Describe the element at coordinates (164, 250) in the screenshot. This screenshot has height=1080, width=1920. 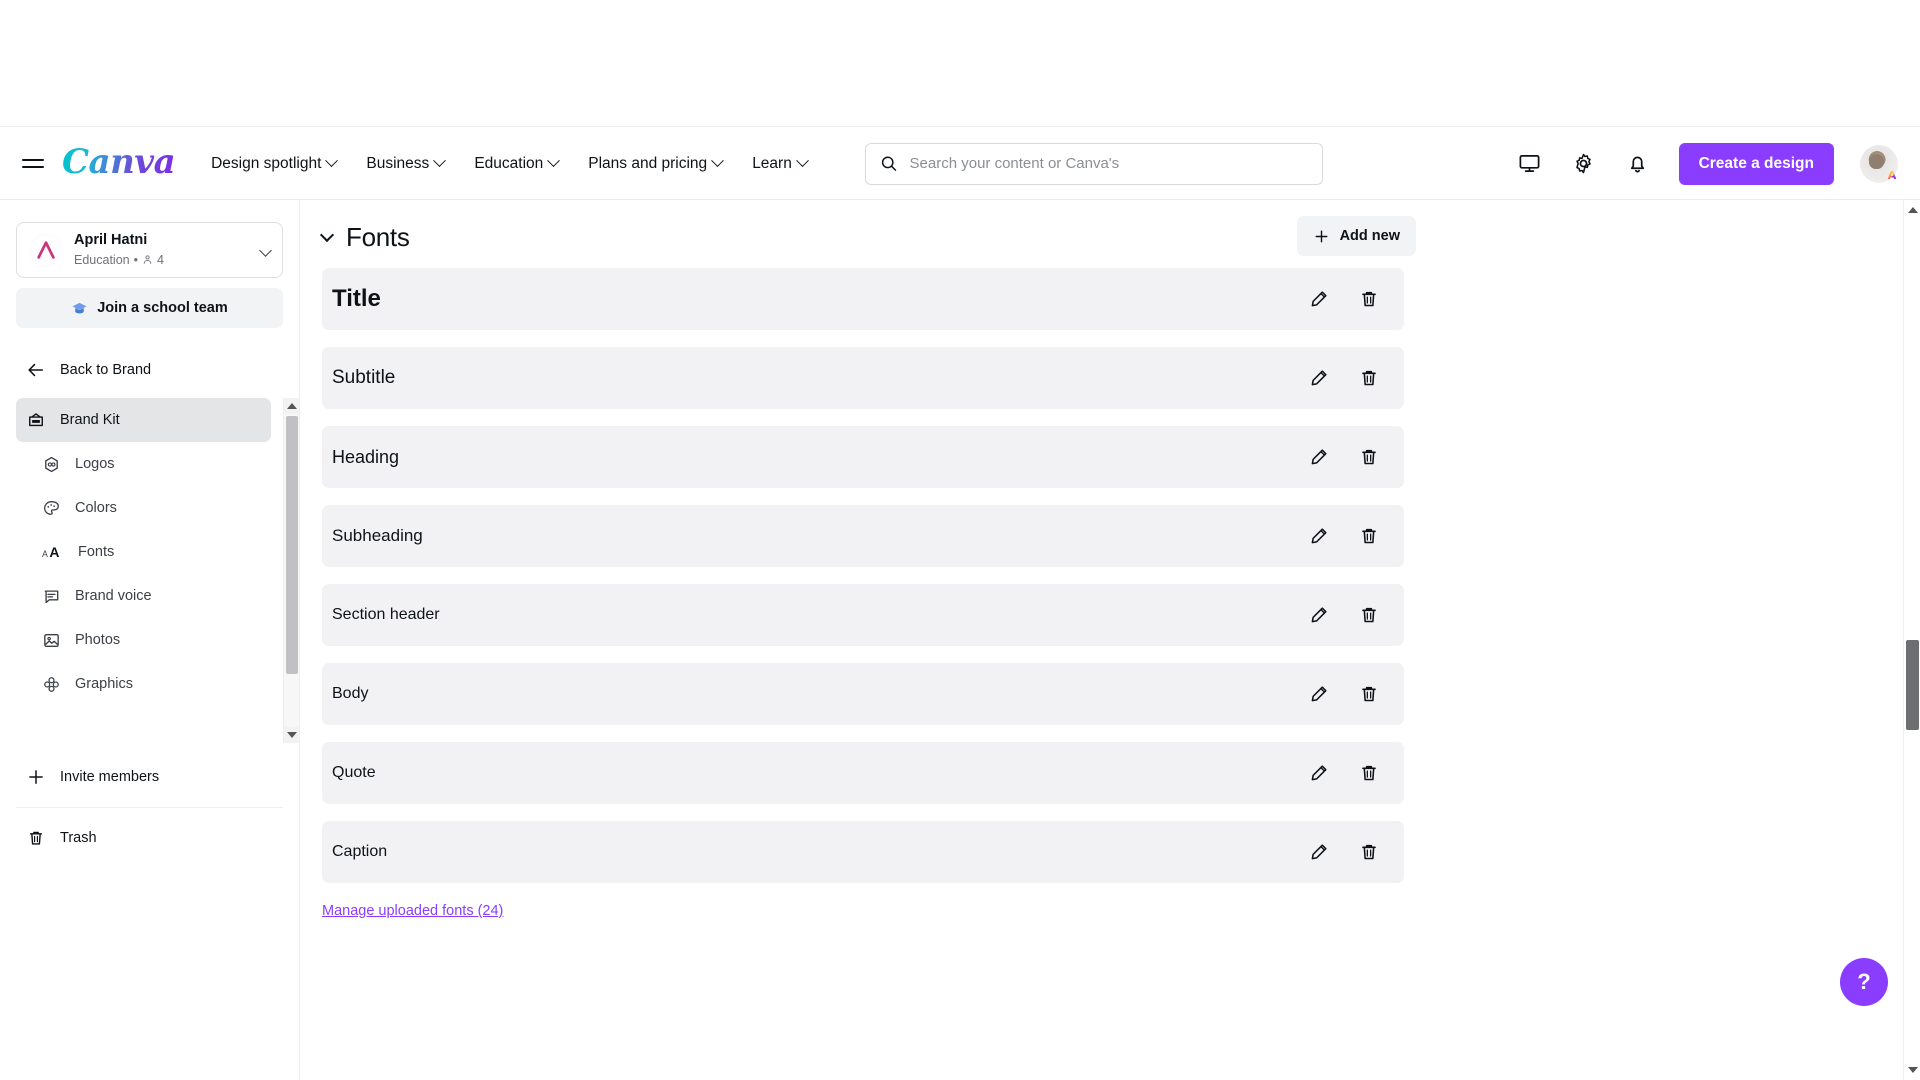
I see `team-info: April Hatni Education • 4` at that location.